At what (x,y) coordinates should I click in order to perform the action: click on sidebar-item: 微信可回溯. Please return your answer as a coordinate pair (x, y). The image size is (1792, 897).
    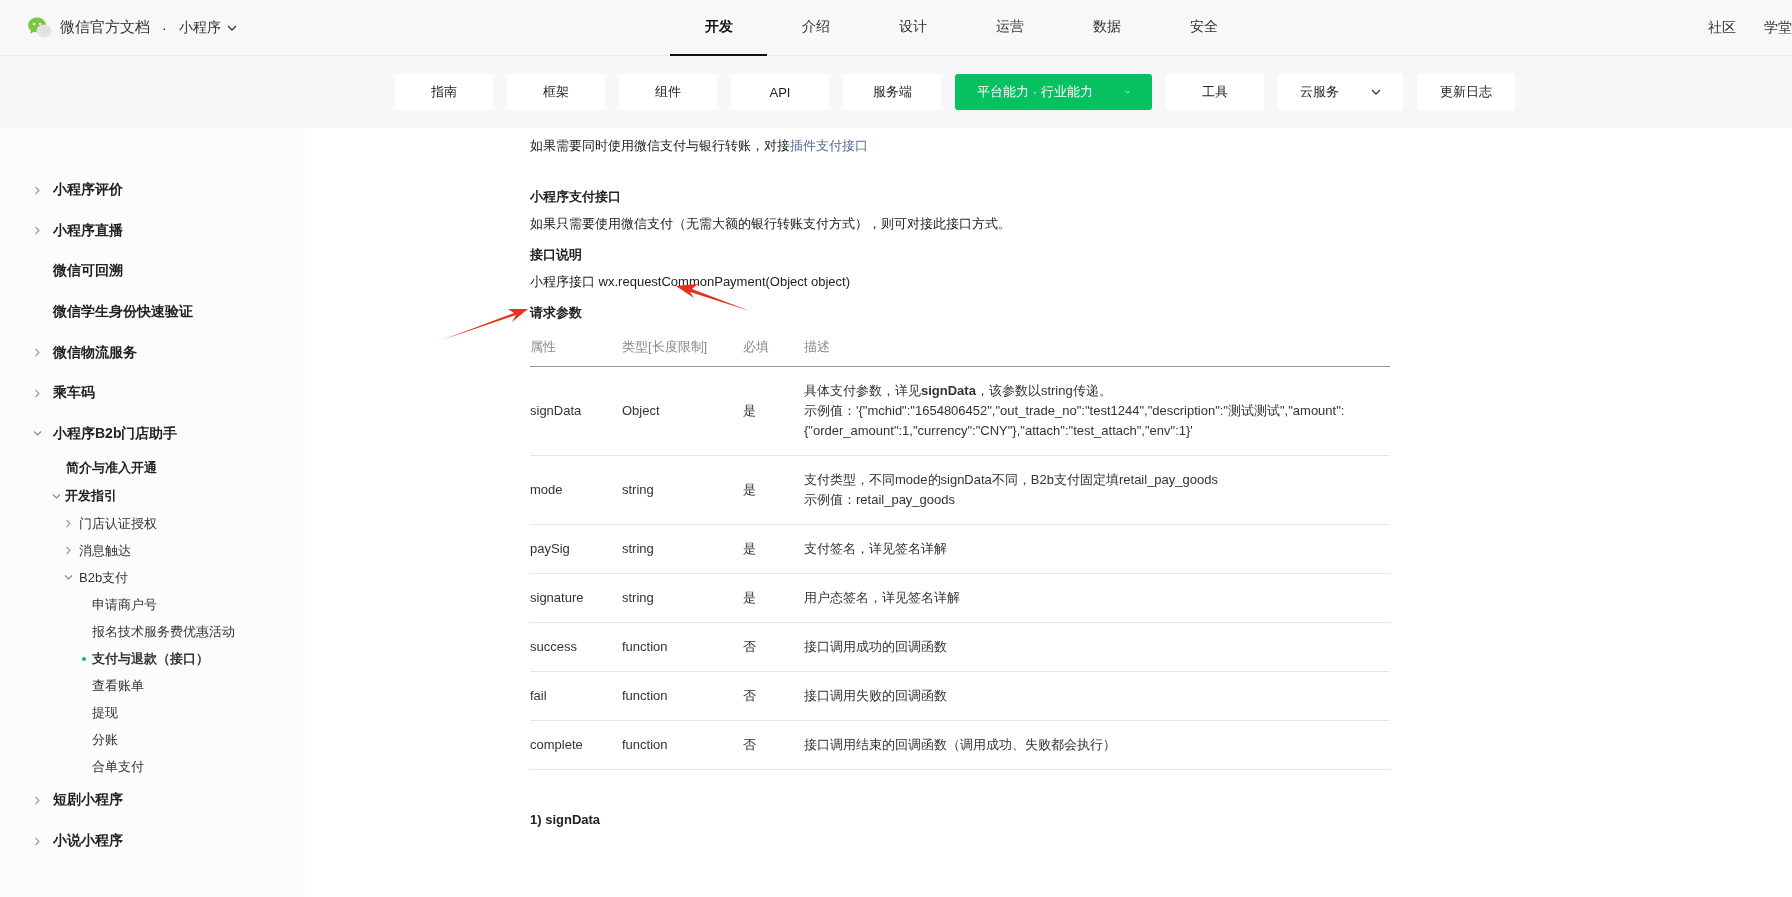
    Looking at the image, I should click on (88, 271).